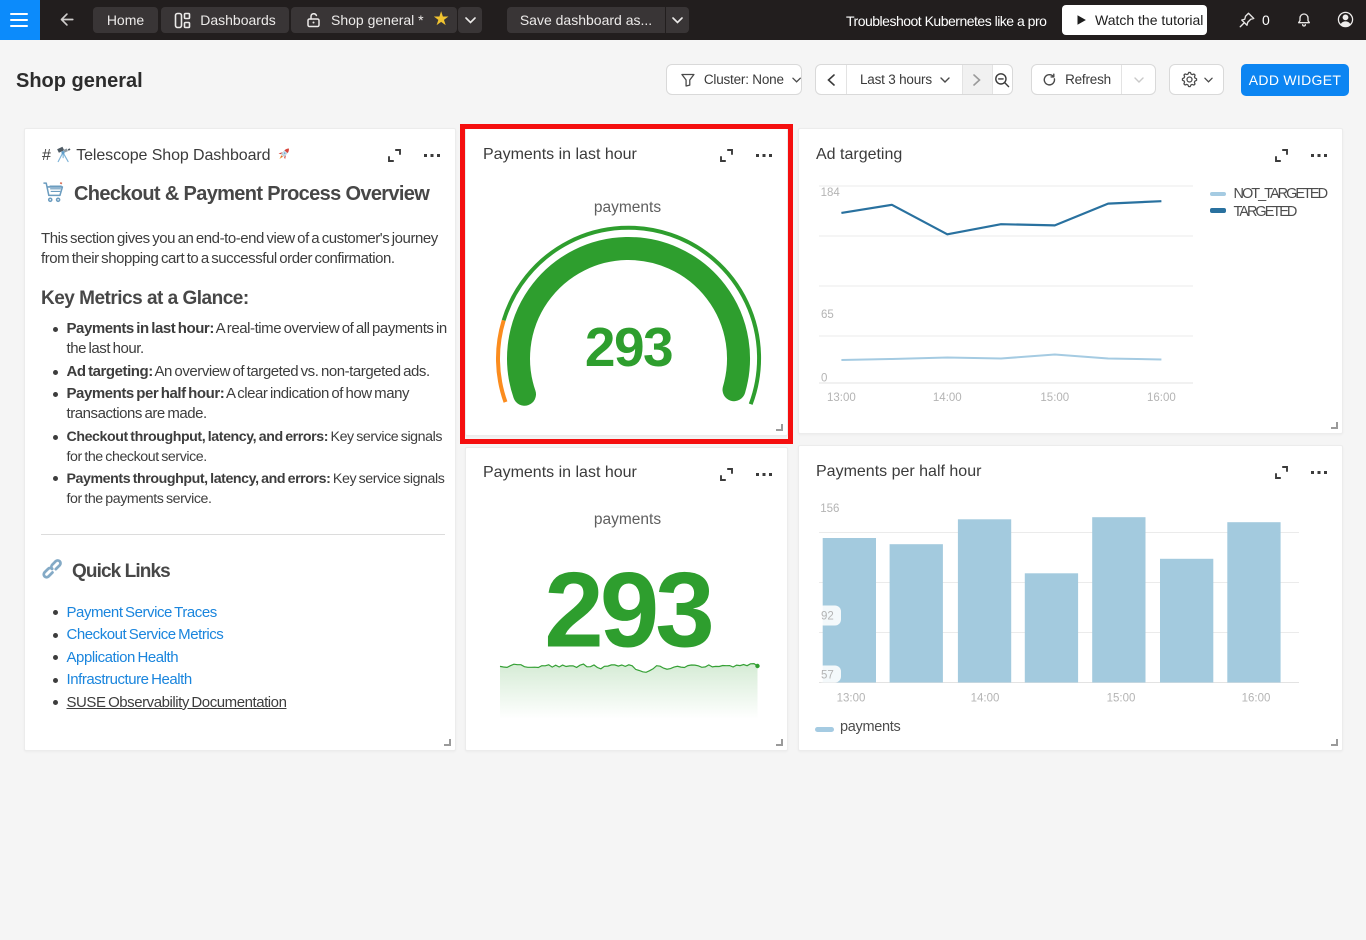 The height and width of the screenshot is (940, 1366). Describe the element at coordinates (831, 193) in the screenshot. I see `svg-text: 184` at that location.